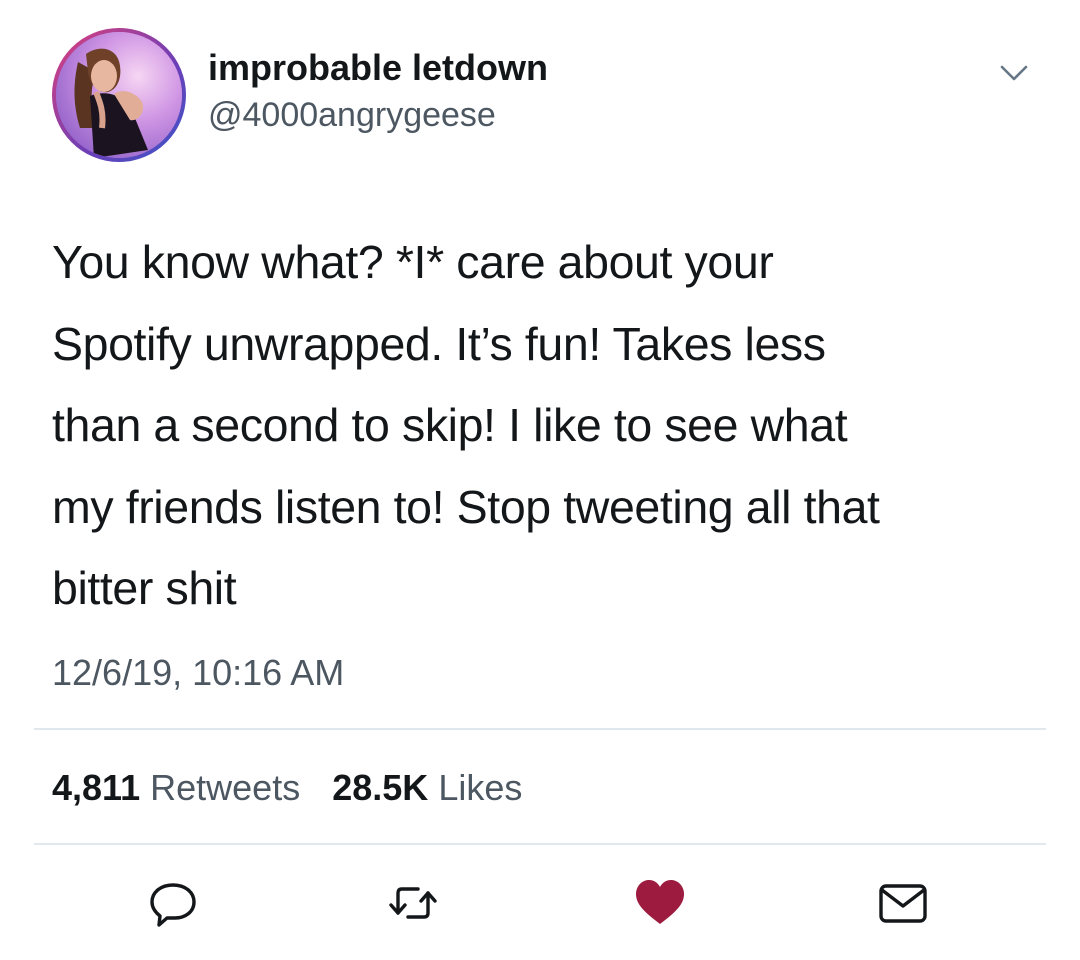 The width and height of the screenshot is (1080, 960). What do you see at coordinates (144, 588) in the screenshot?
I see `tweet-text-line: bitter shit` at bounding box center [144, 588].